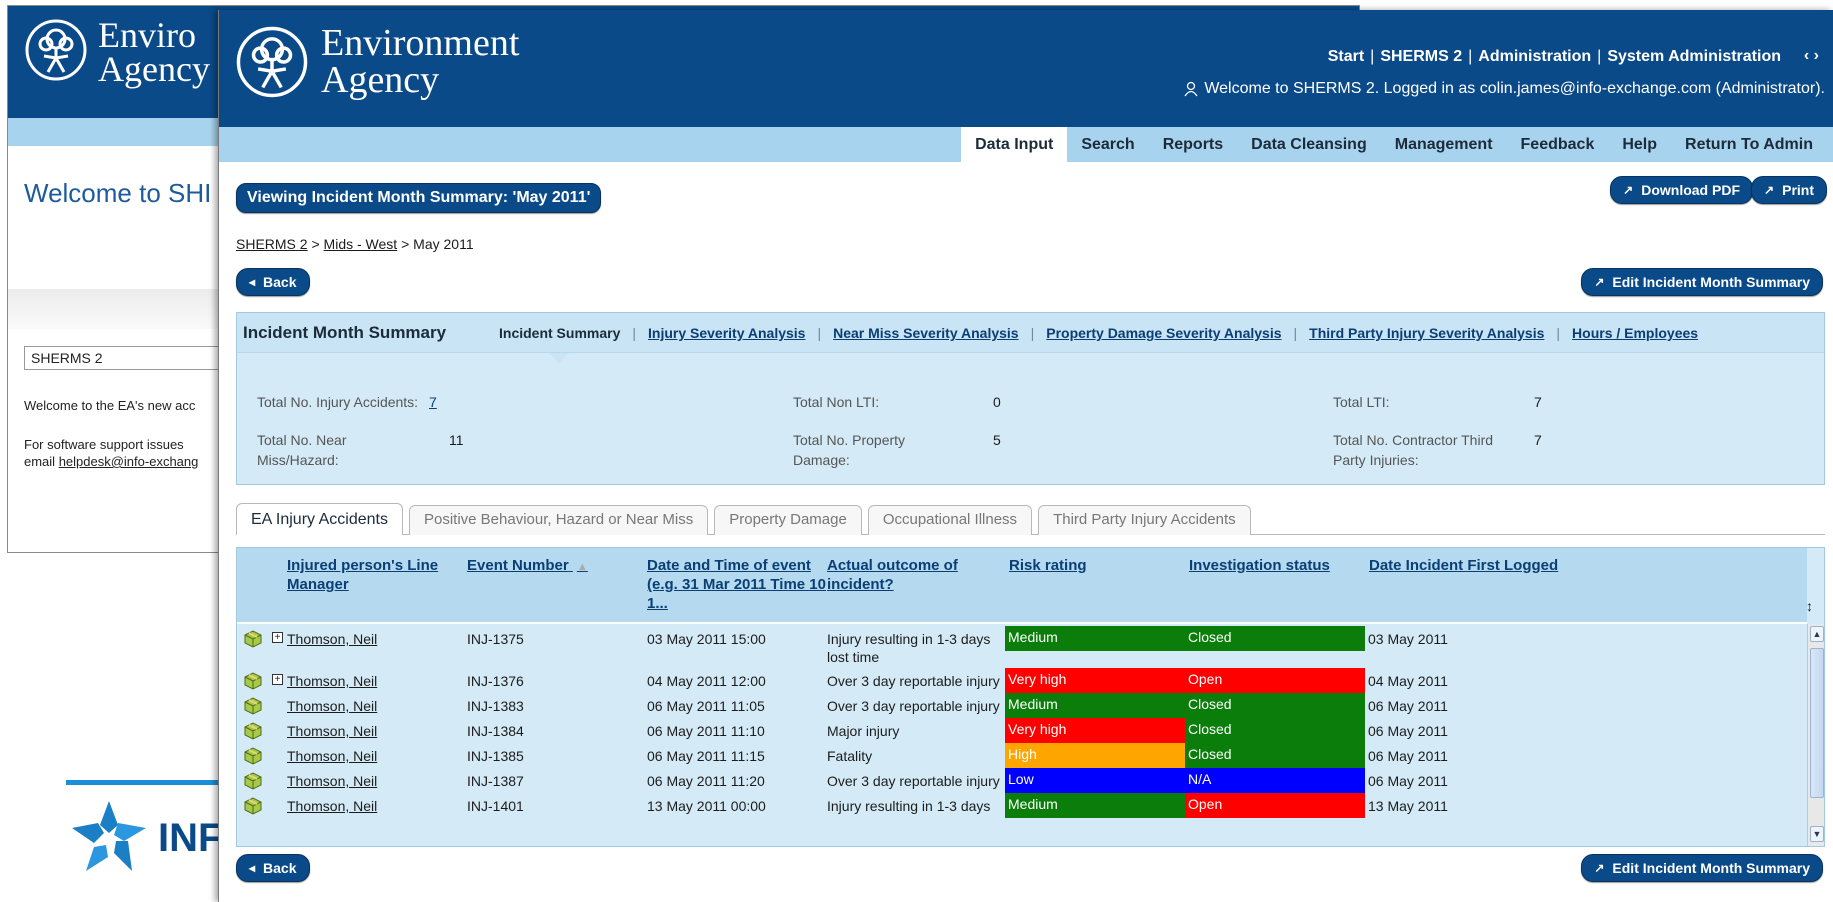  I want to click on download-pdf-button: ↗ Download PDF, so click(1681, 190).